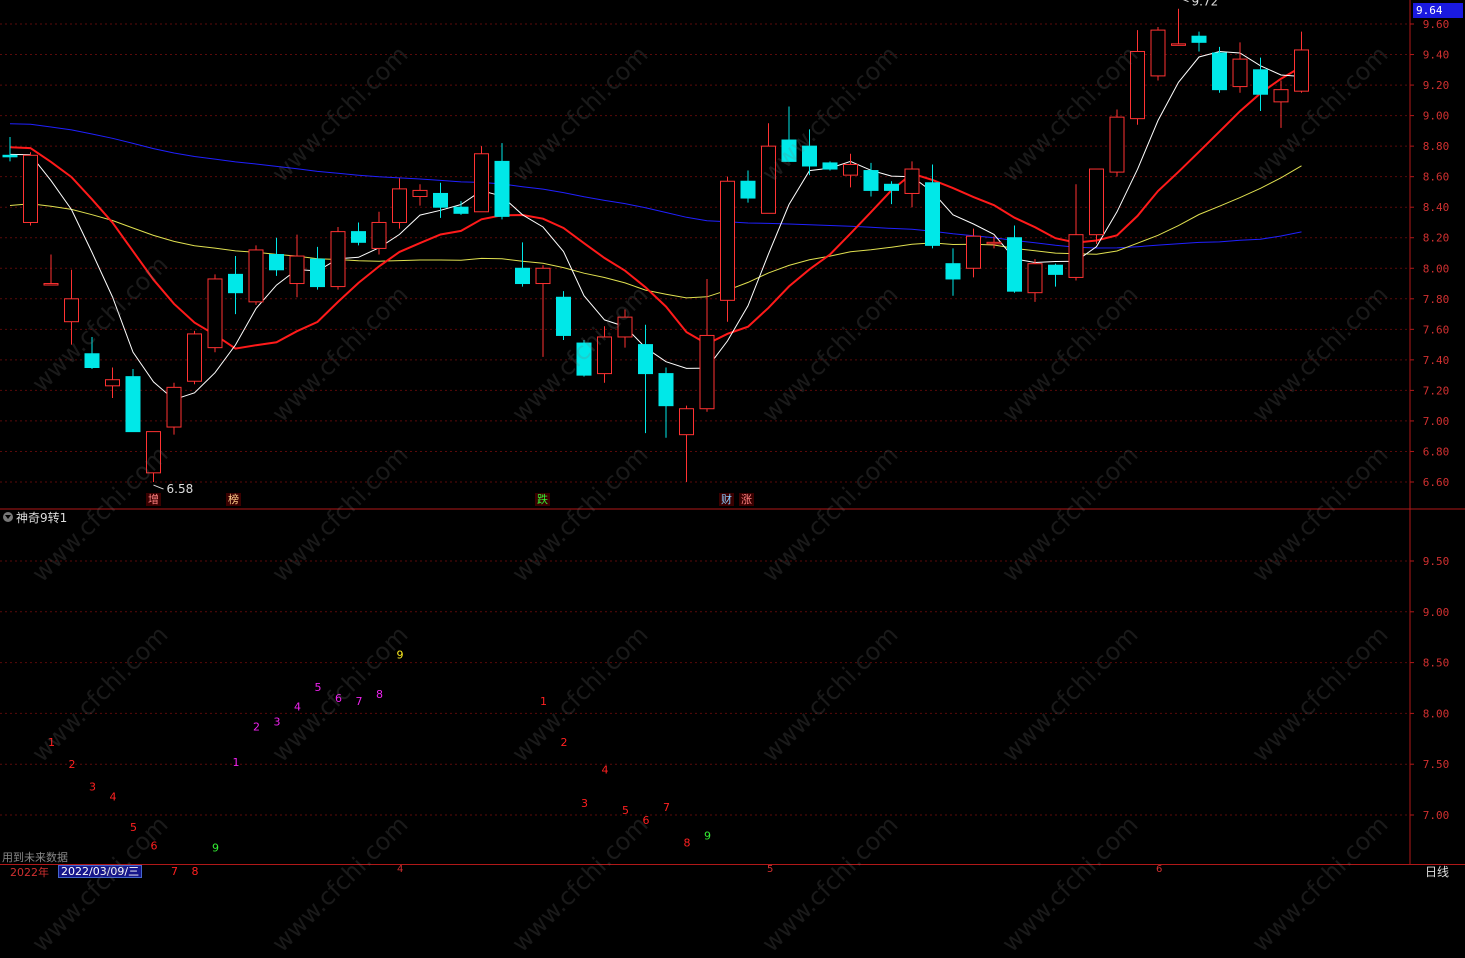  I want to click on future-data-note: 用到未来数据, so click(35, 857).